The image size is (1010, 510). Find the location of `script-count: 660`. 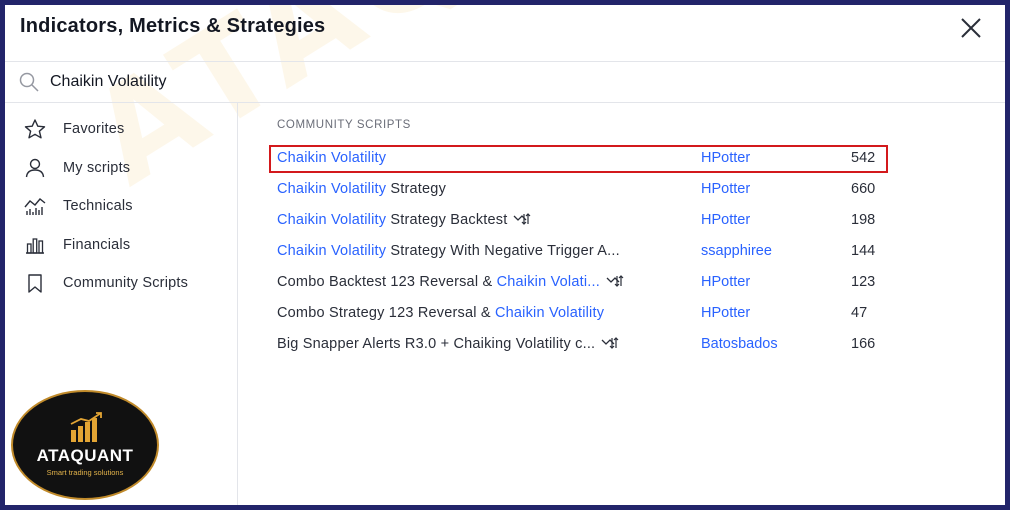

script-count: 660 is located at coordinates (863, 189).